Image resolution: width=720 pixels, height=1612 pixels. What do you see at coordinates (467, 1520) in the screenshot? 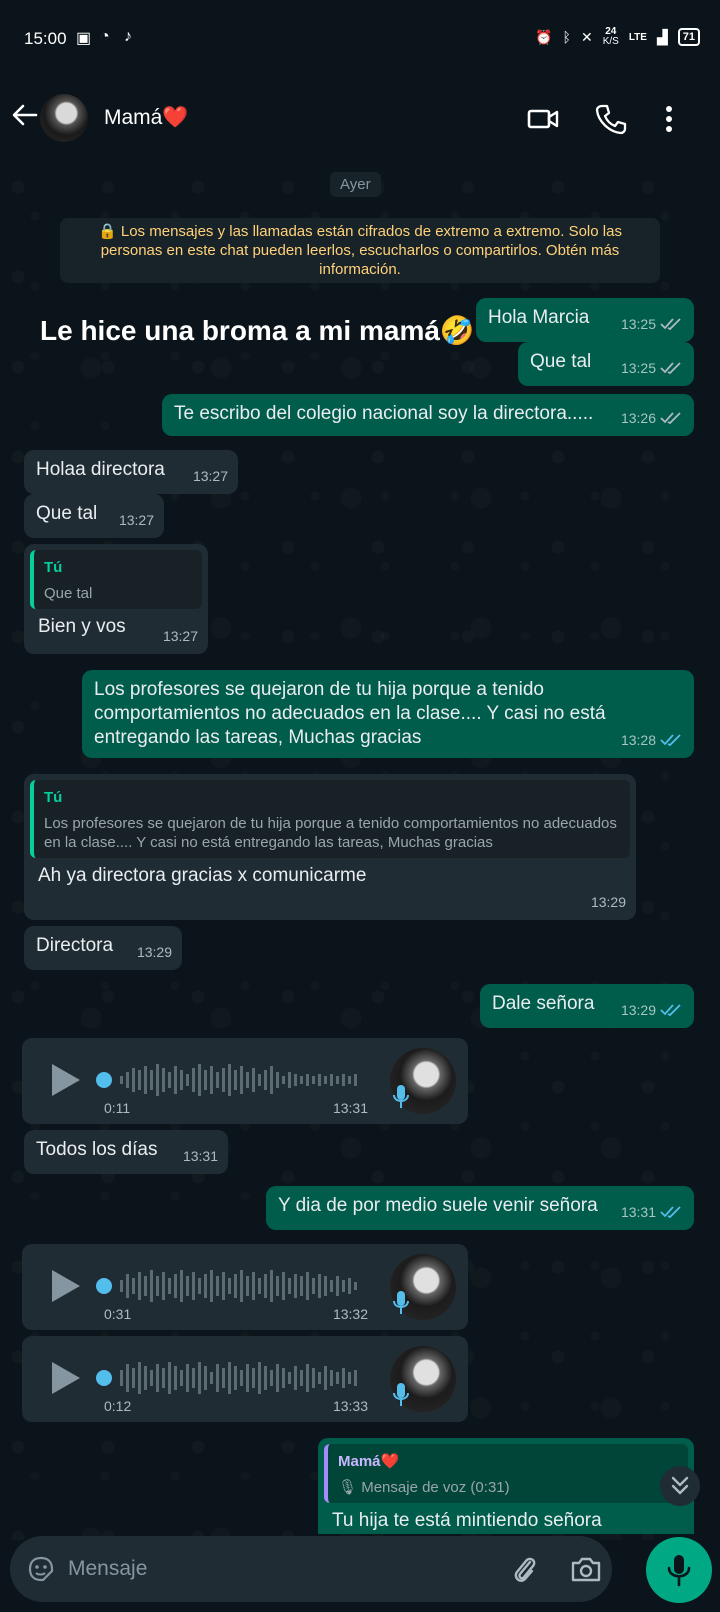
I see `message-text: Tu hija te está mintiendo señora` at bounding box center [467, 1520].